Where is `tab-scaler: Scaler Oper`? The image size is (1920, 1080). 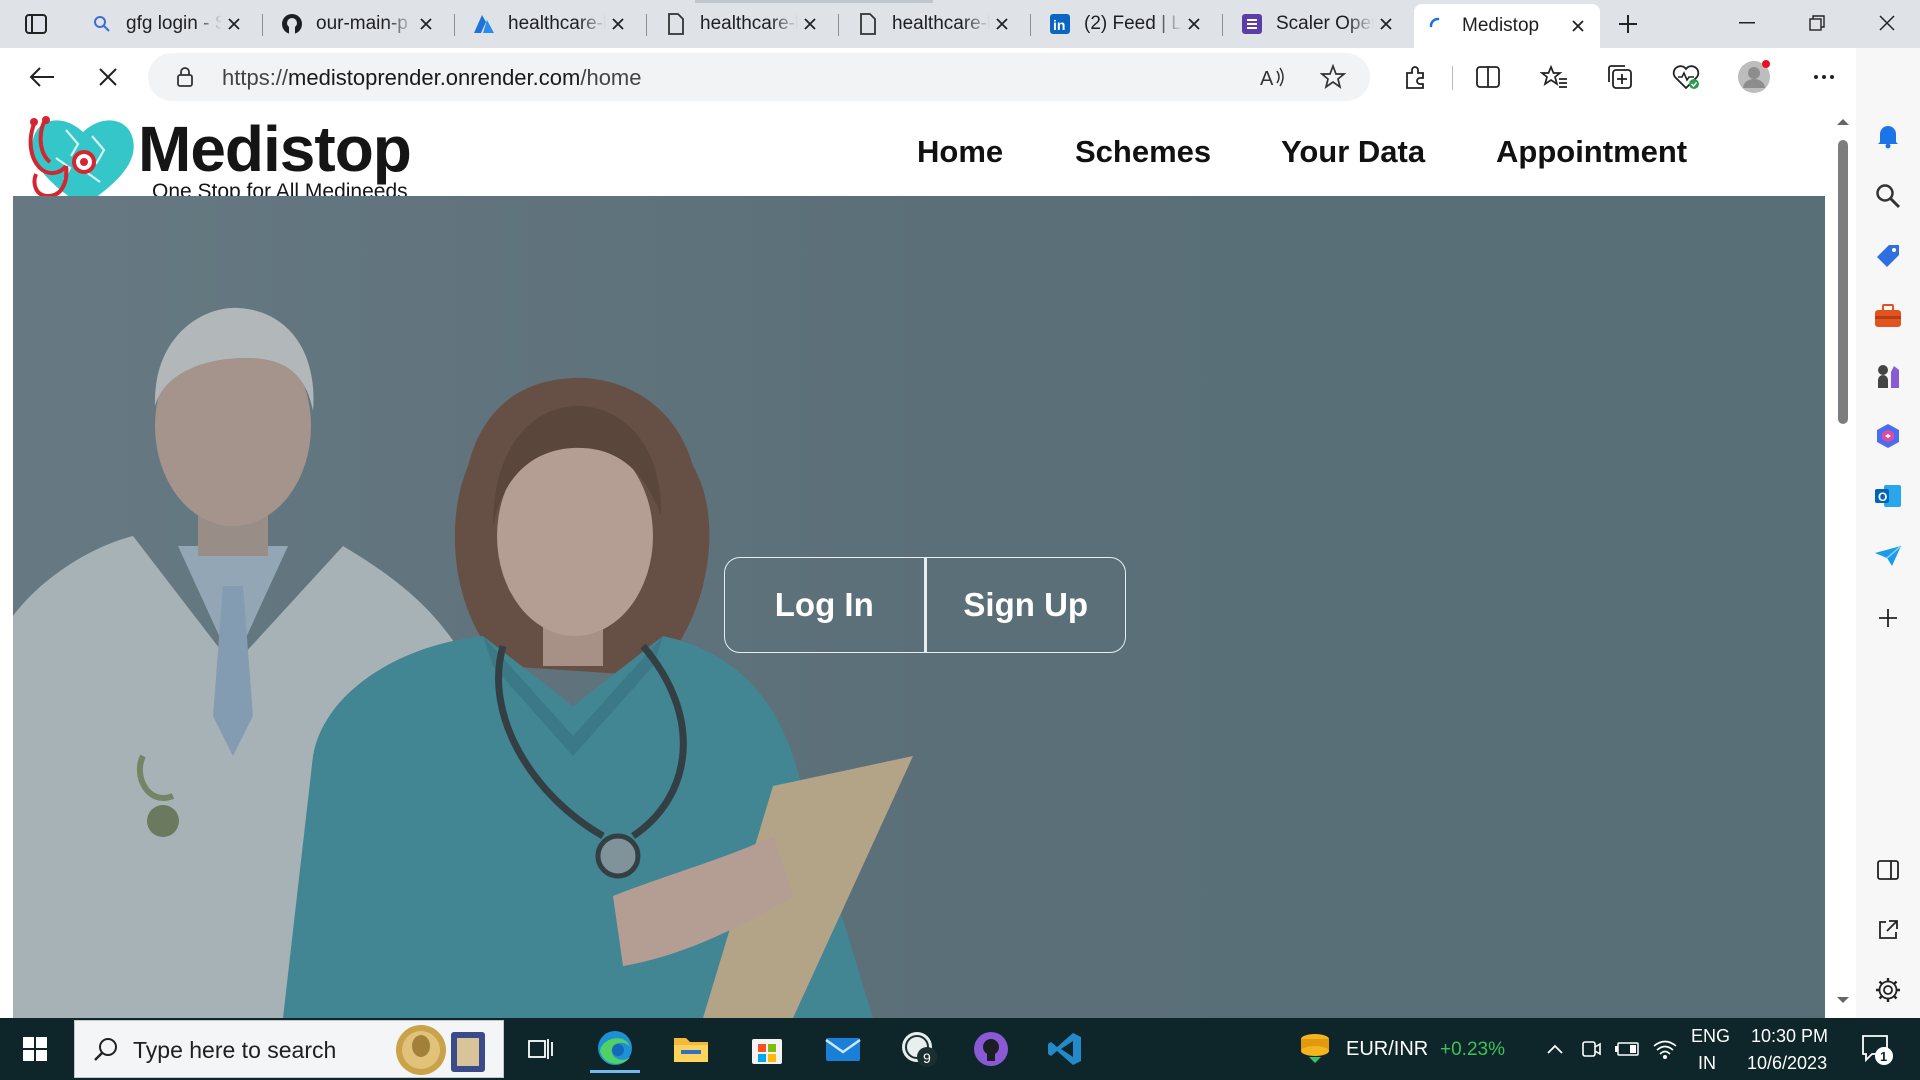
tab-scaler: Scaler Oper is located at coordinates (1318, 24).